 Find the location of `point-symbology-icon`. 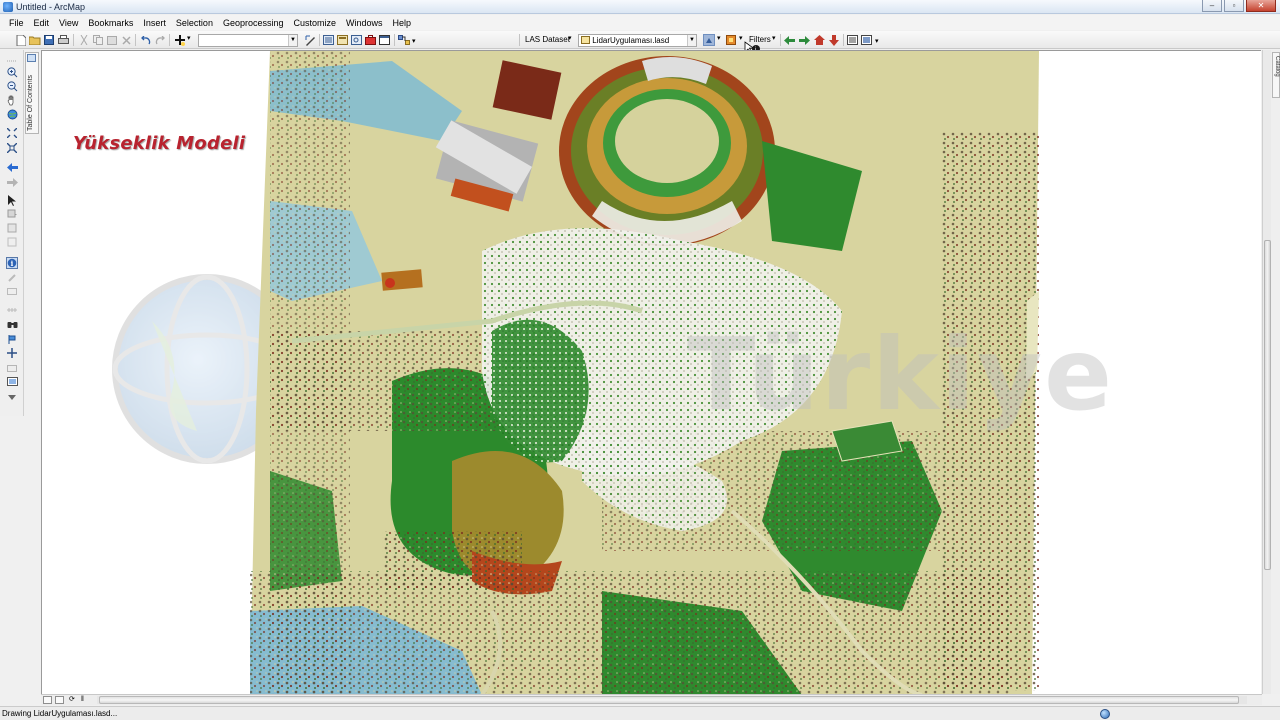

point-symbology-icon is located at coordinates (709, 40).